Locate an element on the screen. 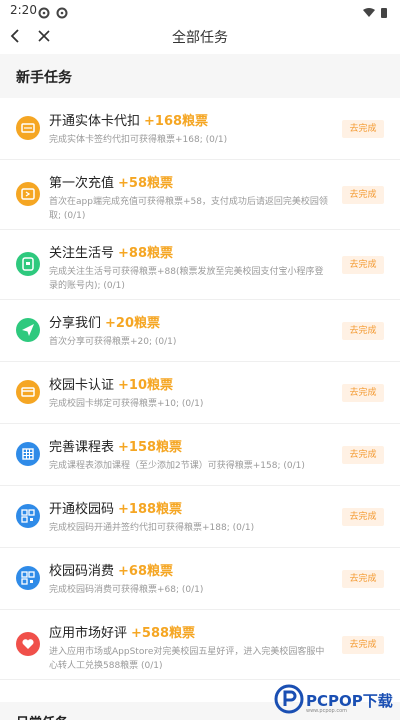 The image size is (400, 720). task-points: +588粮票 is located at coordinates (163, 633).